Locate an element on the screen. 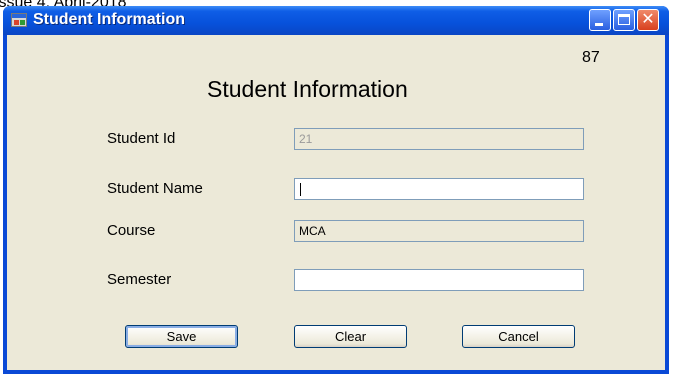 The image size is (673, 381). clear-button: Clear is located at coordinates (350, 336).